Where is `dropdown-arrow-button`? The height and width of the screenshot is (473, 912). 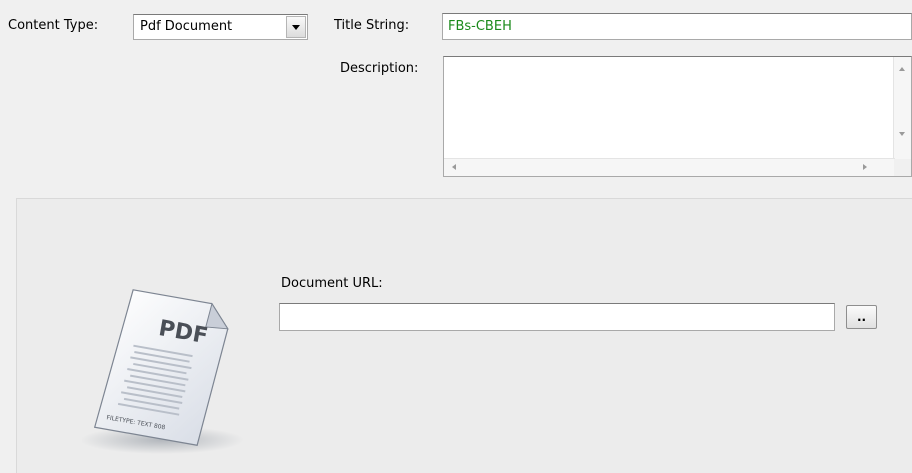
dropdown-arrow-button is located at coordinates (296, 27).